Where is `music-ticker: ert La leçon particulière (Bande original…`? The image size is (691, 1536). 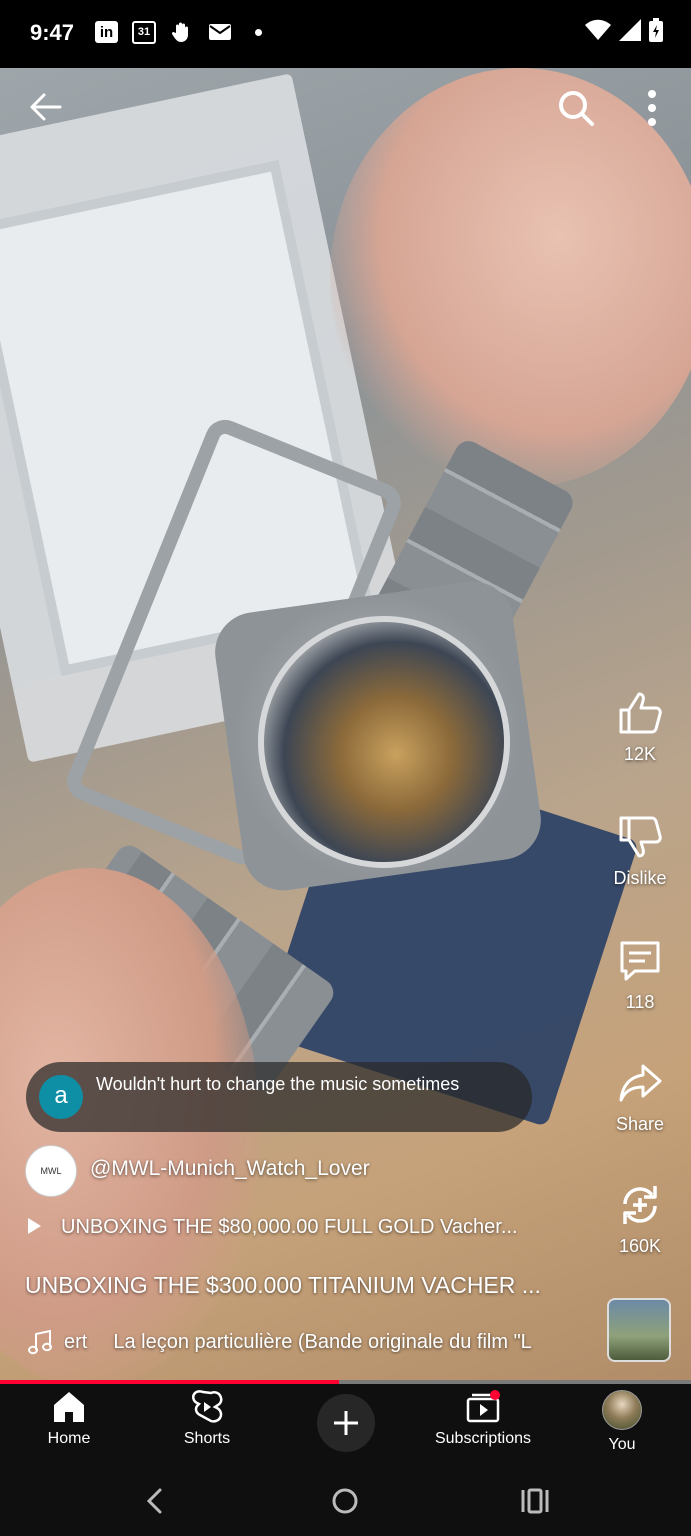 music-ticker: ert La leçon particulière (Bande original… is located at coordinates (329, 1342).